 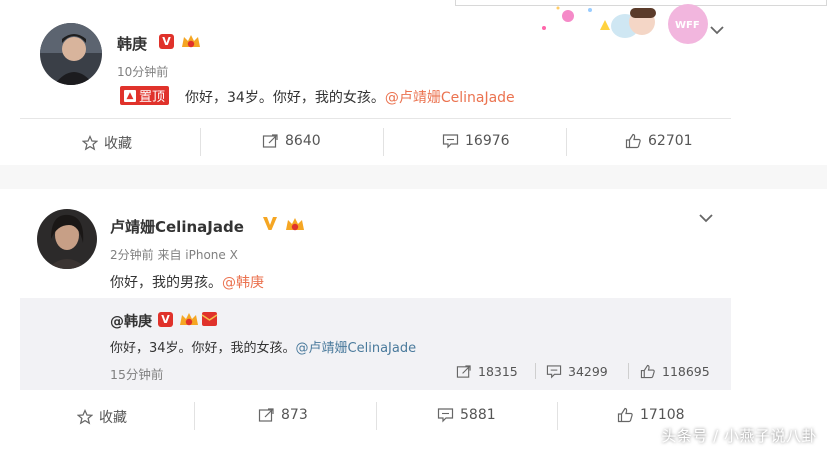 I want to click on post2-favorite-label: 收藏, so click(x=113, y=418).